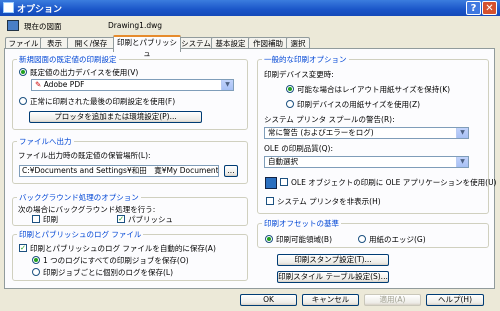  I want to click on ole-icon, so click(271, 183).